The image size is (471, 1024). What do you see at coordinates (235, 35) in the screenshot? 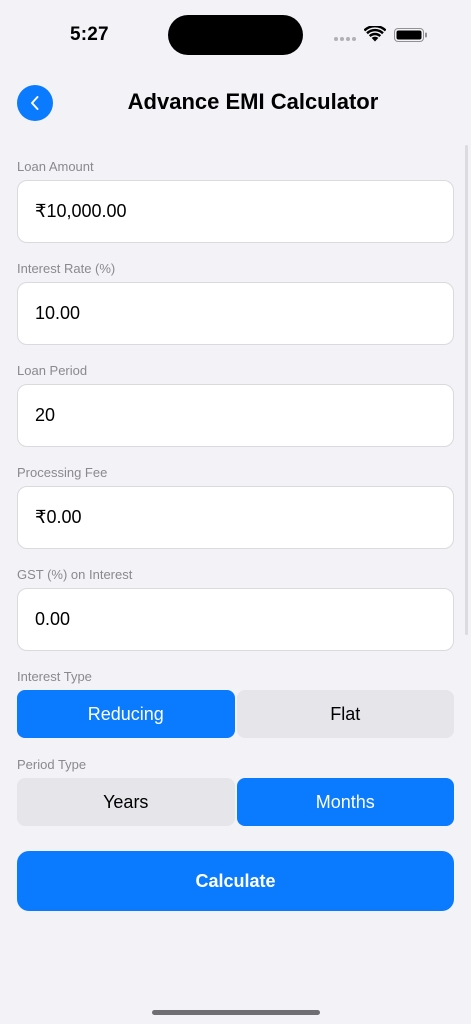
I see `dynamic-island` at bounding box center [235, 35].